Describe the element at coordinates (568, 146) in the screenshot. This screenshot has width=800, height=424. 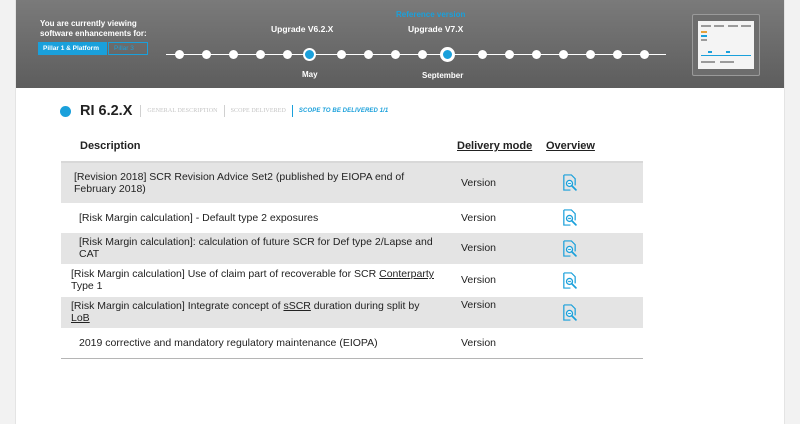
I see `header-overview-label: Overview` at that location.